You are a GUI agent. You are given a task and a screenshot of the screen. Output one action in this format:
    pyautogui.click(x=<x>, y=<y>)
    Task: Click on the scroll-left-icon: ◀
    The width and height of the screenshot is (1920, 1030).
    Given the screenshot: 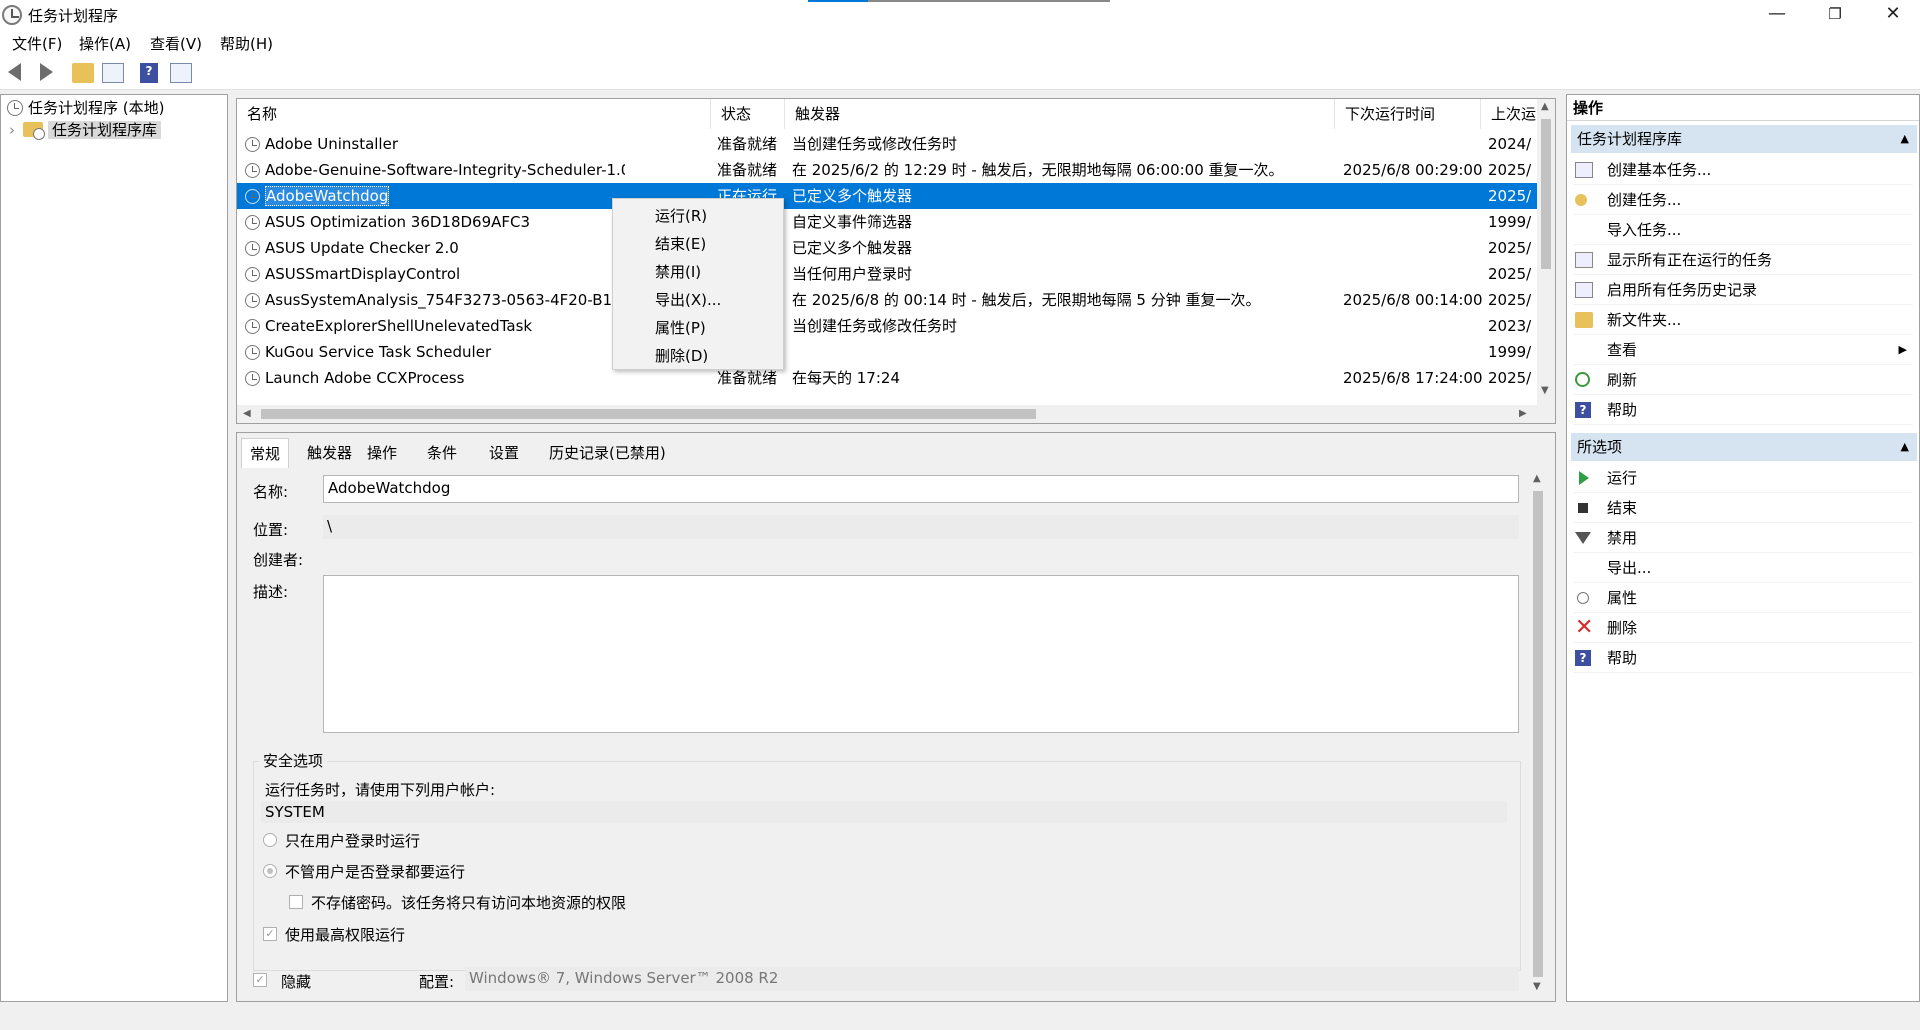 What is the action you would take?
    pyautogui.click(x=247, y=413)
    